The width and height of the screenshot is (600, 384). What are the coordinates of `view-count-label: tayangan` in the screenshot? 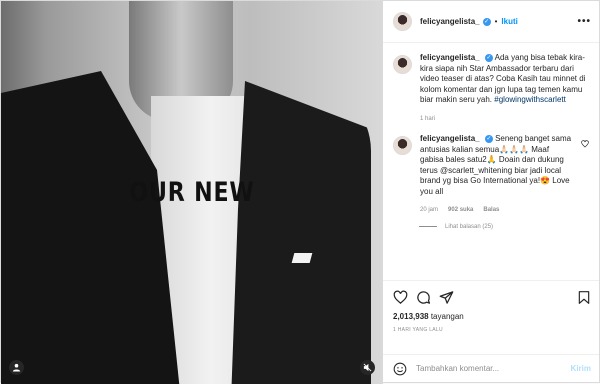 It's located at (447, 316).